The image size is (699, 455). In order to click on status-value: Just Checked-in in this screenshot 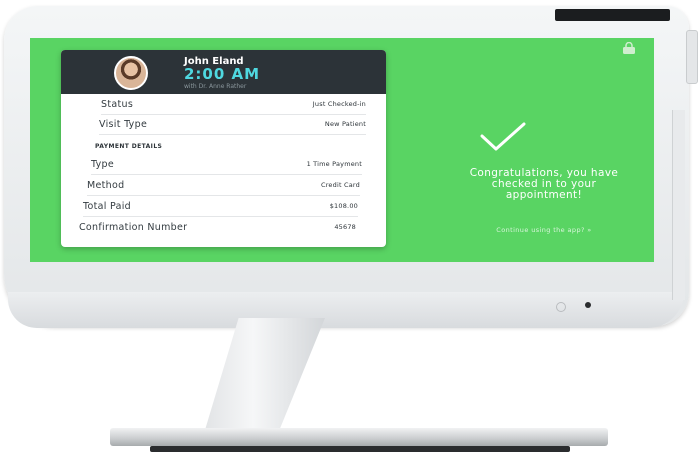, I will do `click(339, 104)`.